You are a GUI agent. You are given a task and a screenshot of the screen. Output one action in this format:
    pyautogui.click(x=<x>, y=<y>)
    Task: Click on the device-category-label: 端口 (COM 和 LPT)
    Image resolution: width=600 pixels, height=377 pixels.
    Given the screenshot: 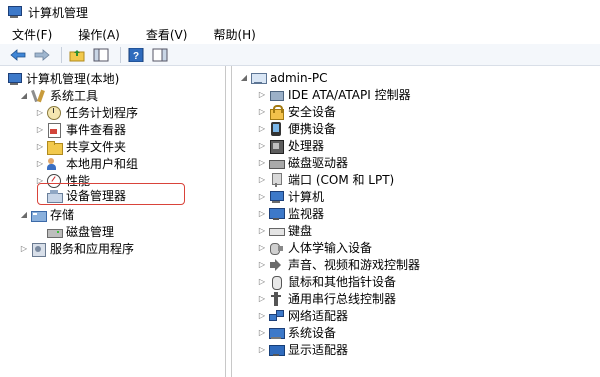 What is the action you would take?
    pyautogui.click(x=341, y=180)
    